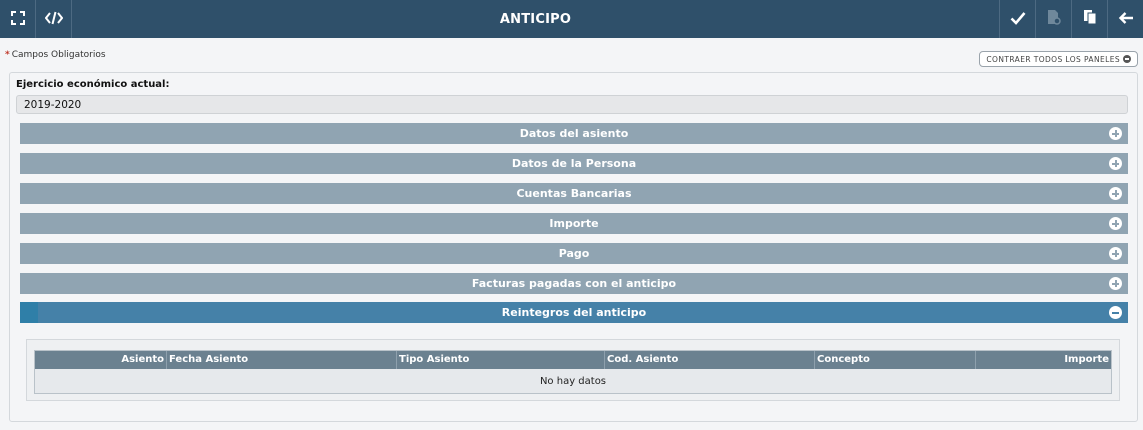  I want to click on page-title: ANTICIPO, so click(535, 19).